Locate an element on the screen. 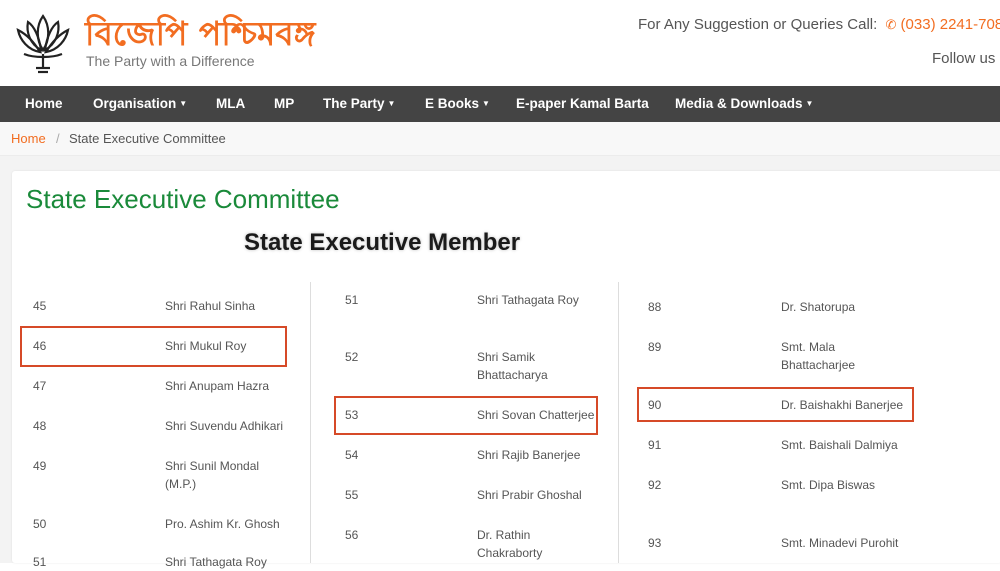 The height and width of the screenshot is (571, 1000). member-name: Smt. Minadevi Purohit is located at coordinates (840, 543).